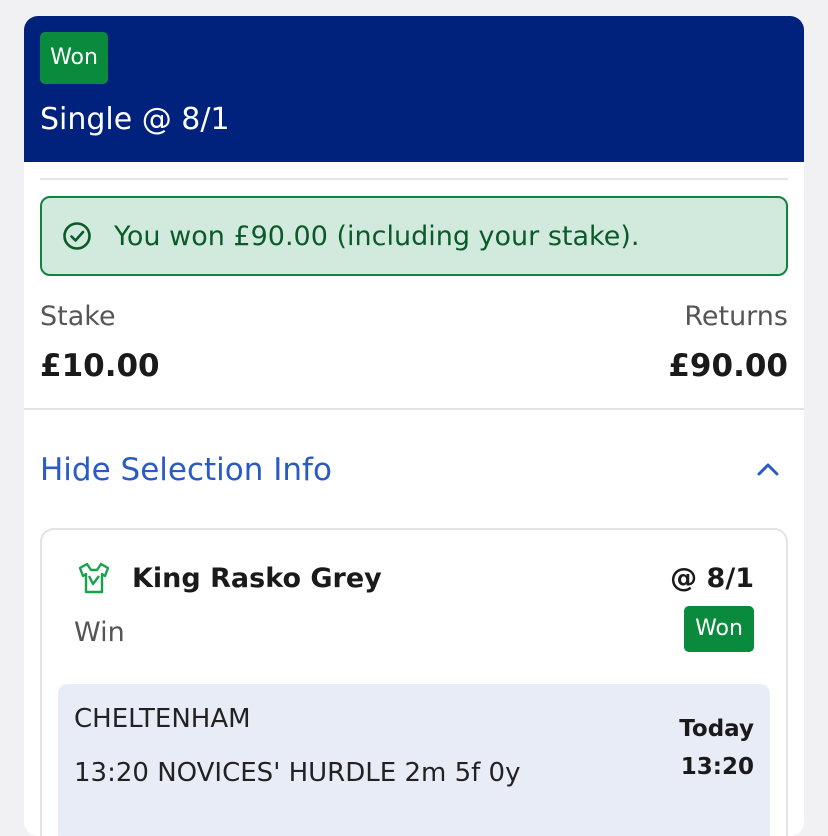  Describe the element at coordinates (712, 578) in the screenshot. I see `selection-odds: @ 8/1` at that location.